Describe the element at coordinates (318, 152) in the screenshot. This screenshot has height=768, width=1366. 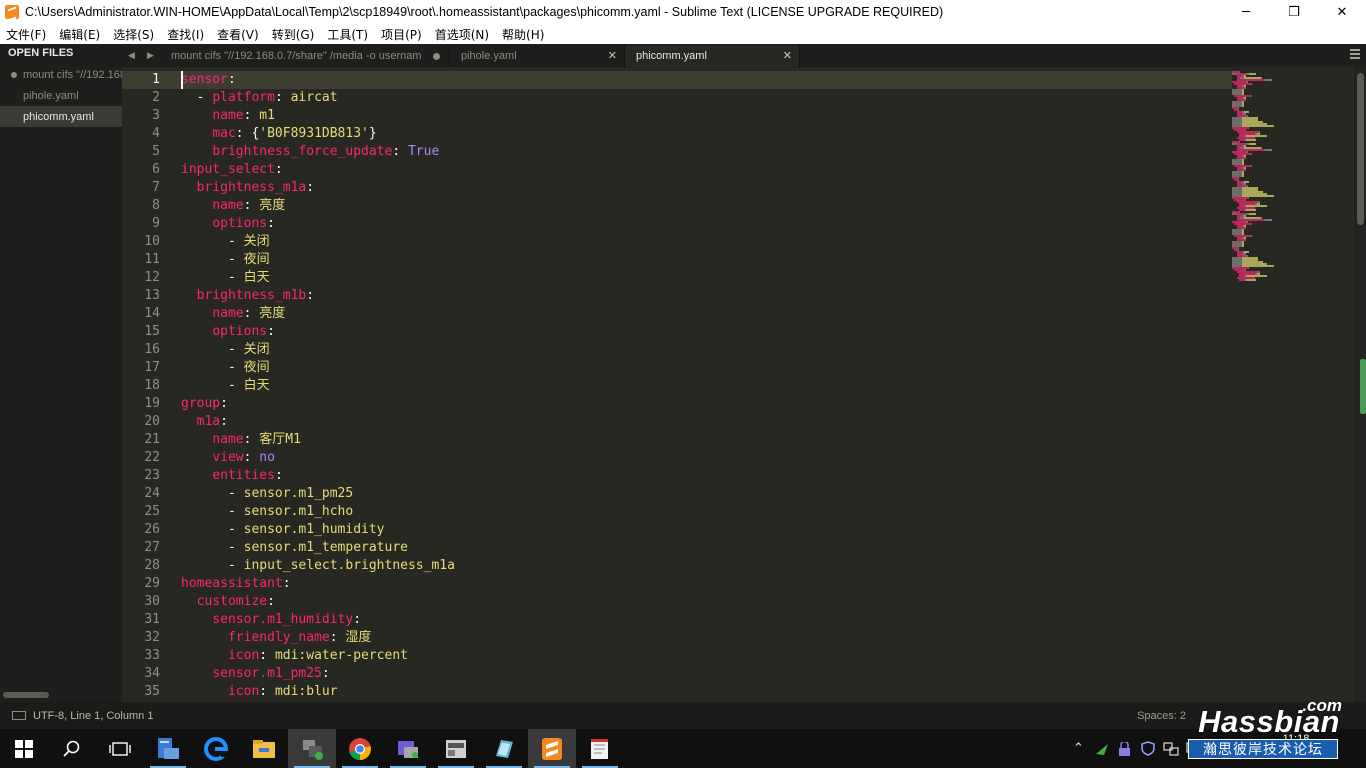
I see `code-line: brightness_force_update: True` at that location.